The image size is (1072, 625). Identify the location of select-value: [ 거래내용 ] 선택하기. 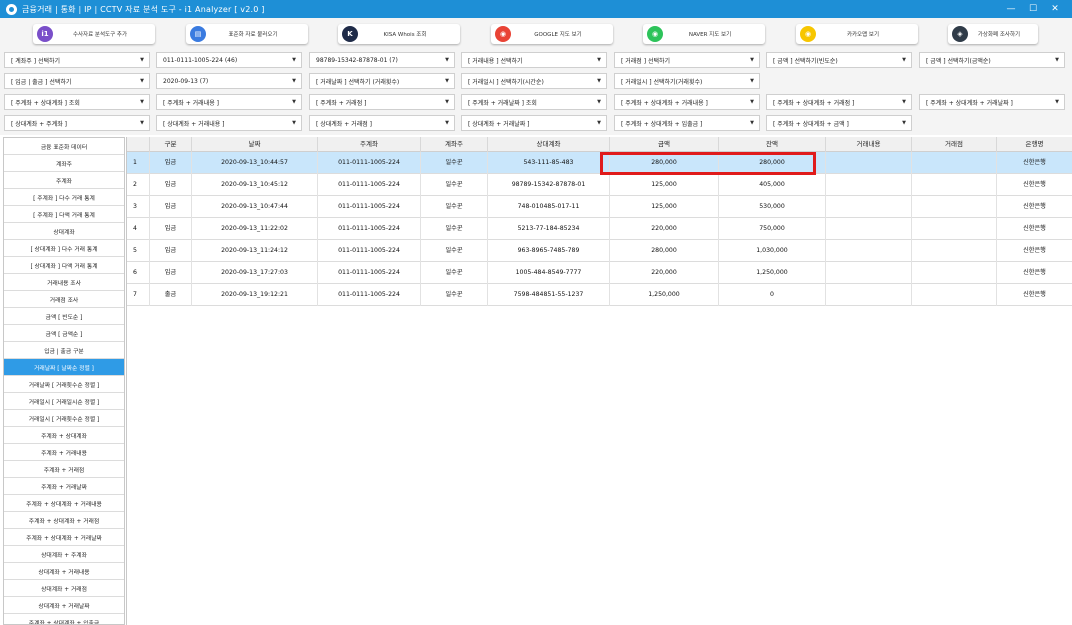
(495, 61).